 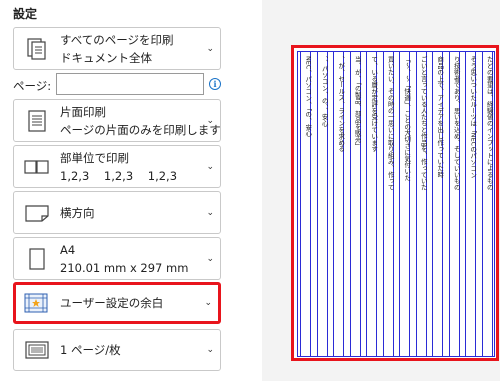 I want to click on preview-text-column: り技術者であり、思いを込め、そしていいもの, so click(x=456, y=123).